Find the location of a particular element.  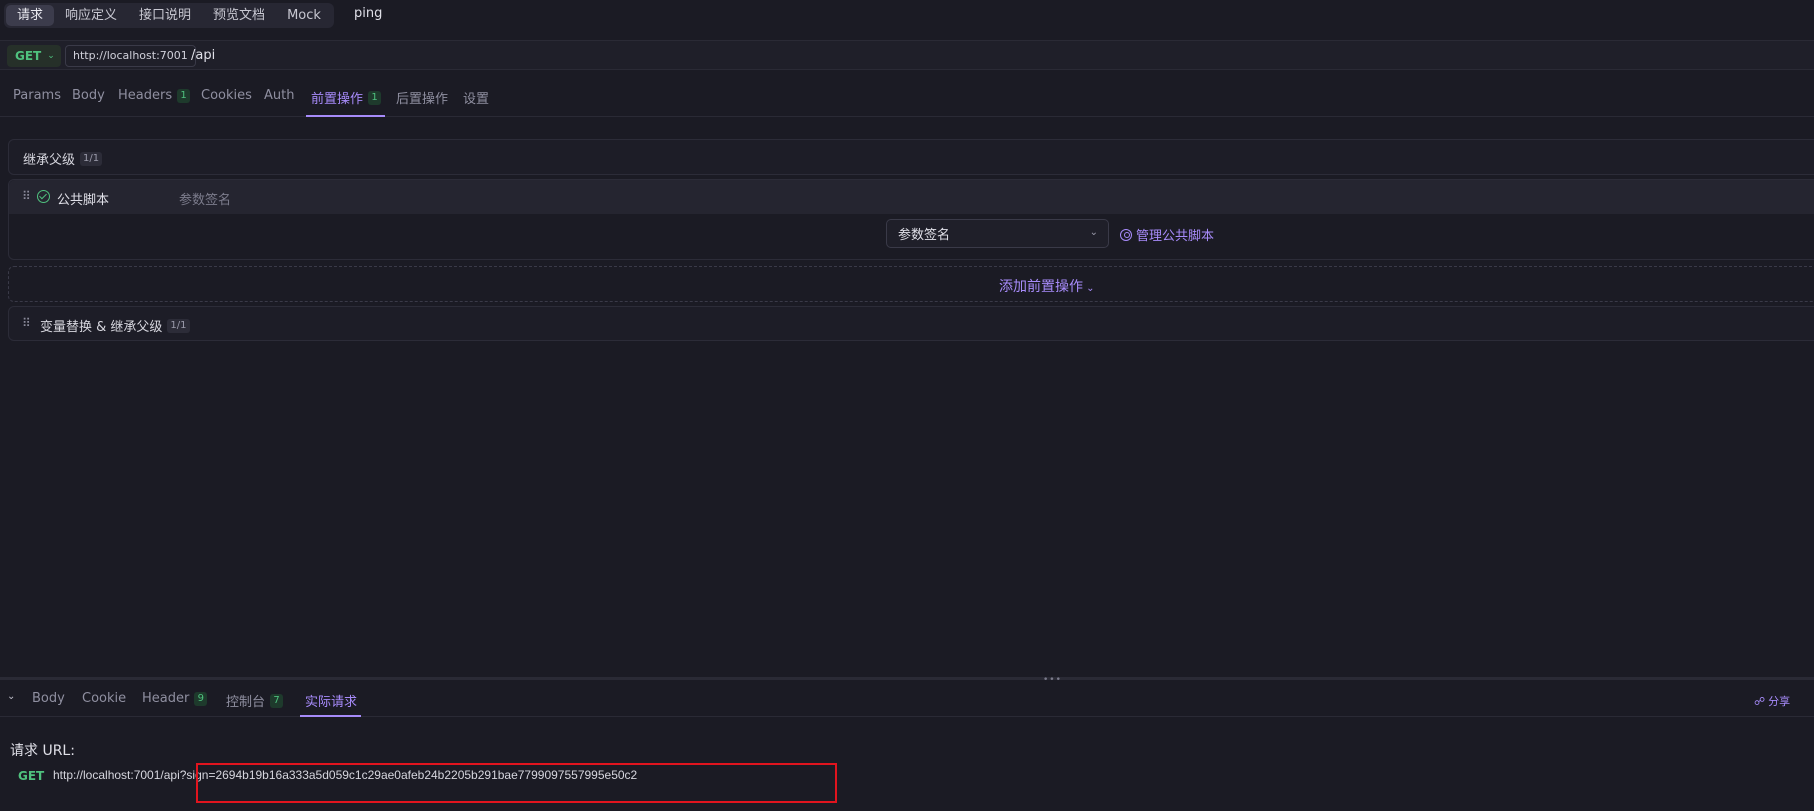

tab-label: Header is located at coordinates (166, 698).